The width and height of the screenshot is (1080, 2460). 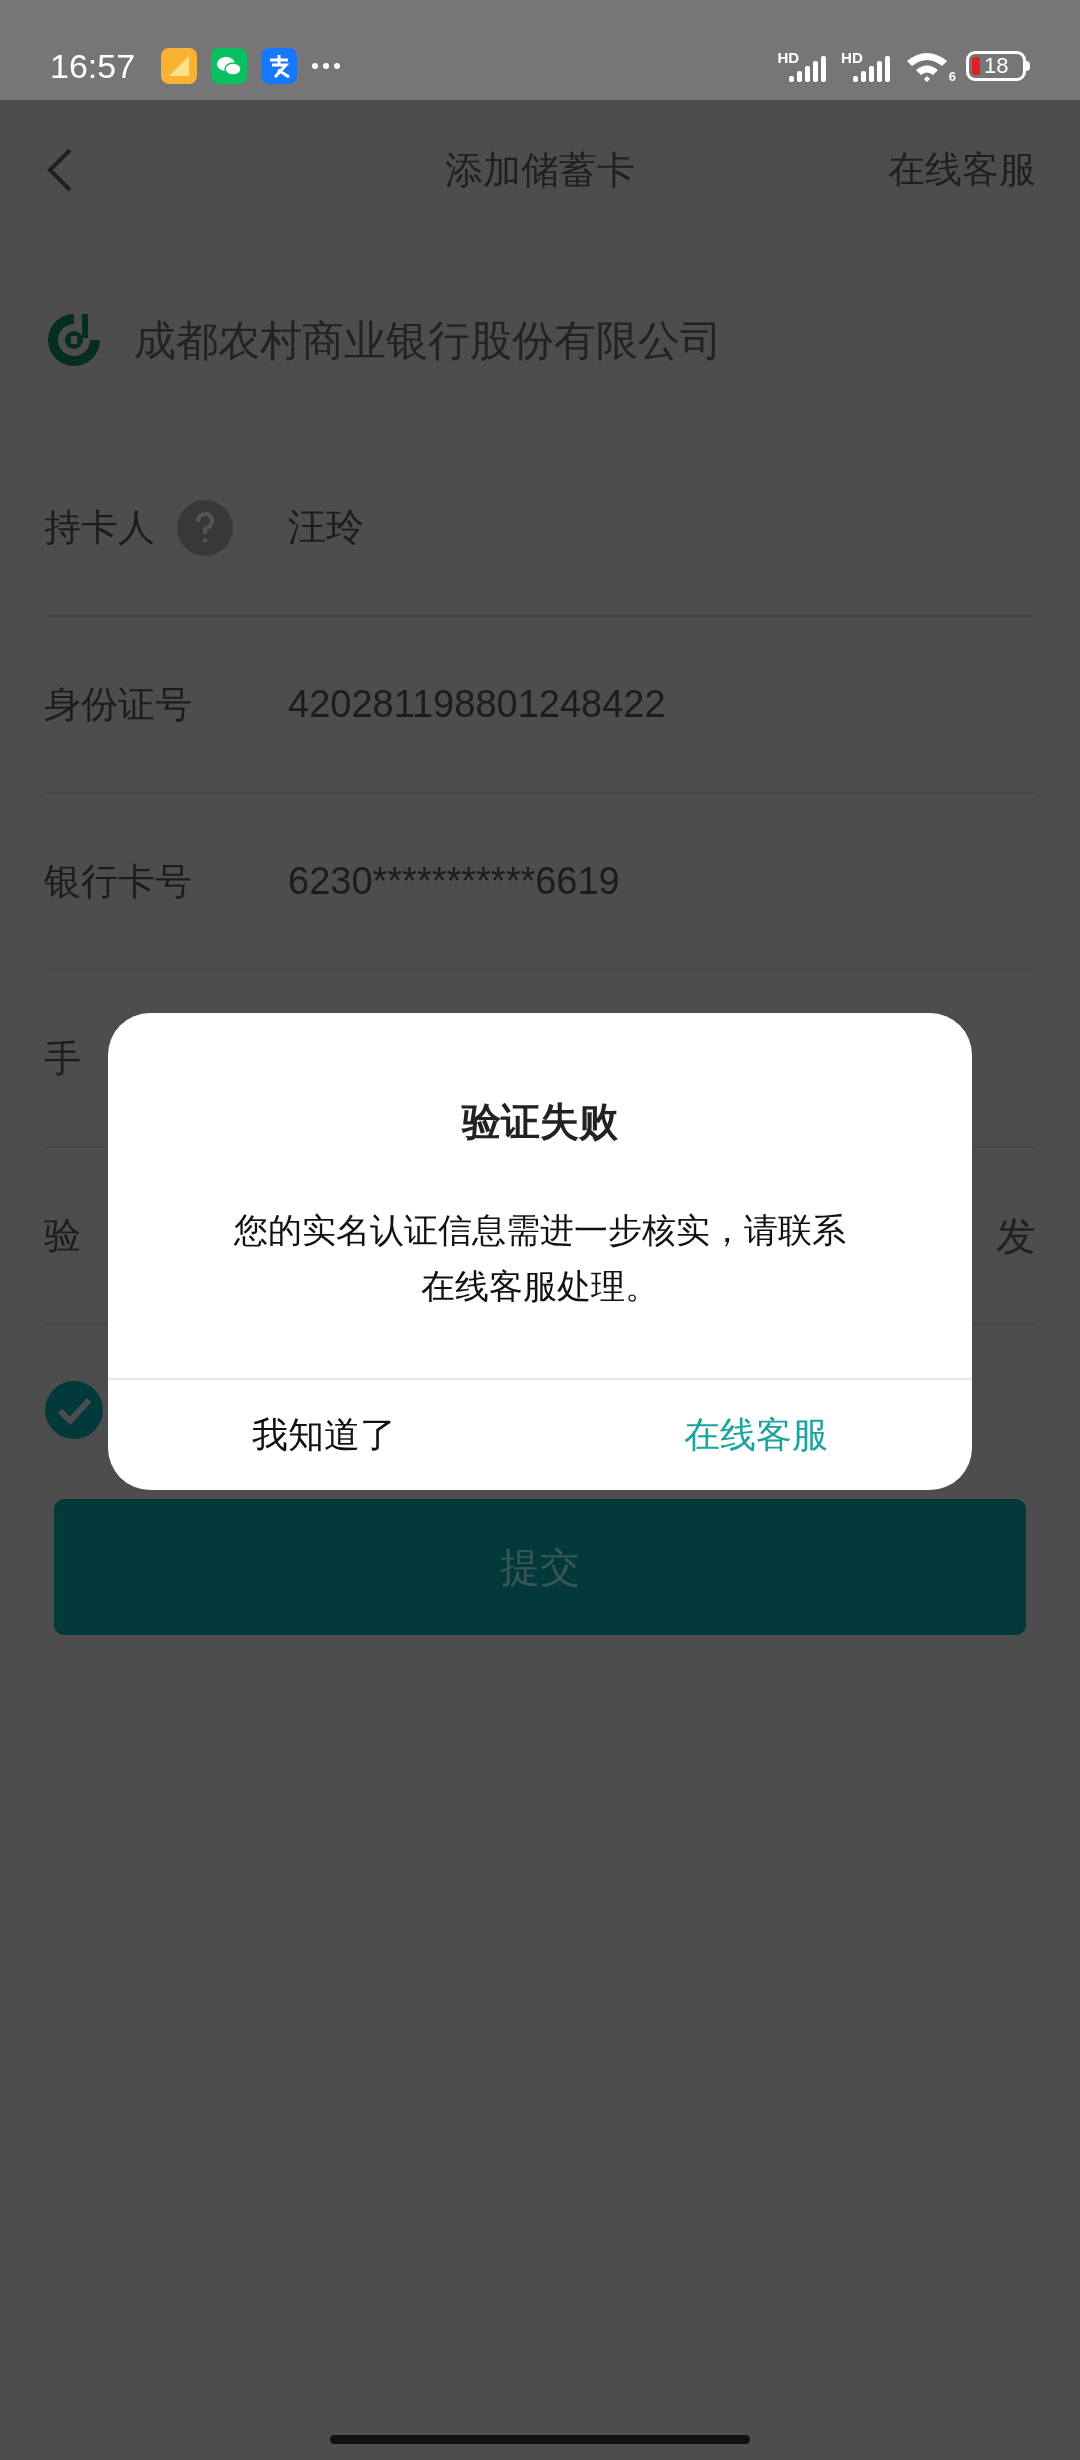 I want to click on notes-app-icon, so click(x=179, y=66).